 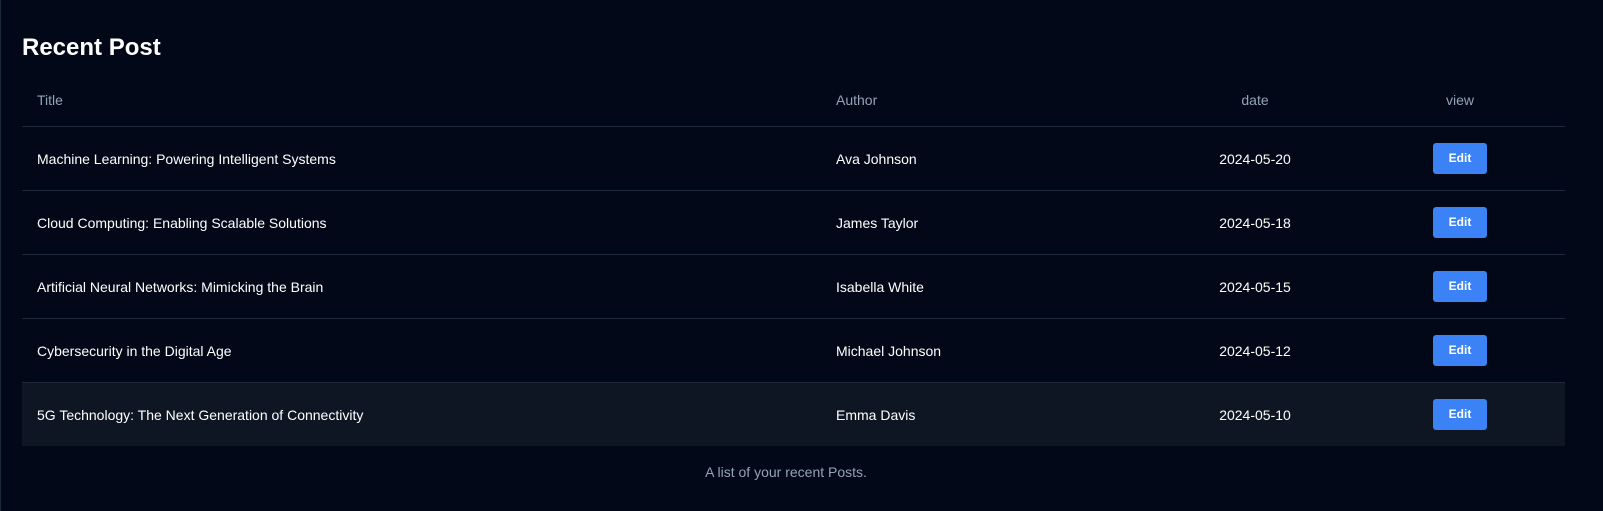 What do you see at coordinates (786, 472) in the screenshot?
I see `table-caption: A list of your recent Posts.` at bounding box center [786, 472].